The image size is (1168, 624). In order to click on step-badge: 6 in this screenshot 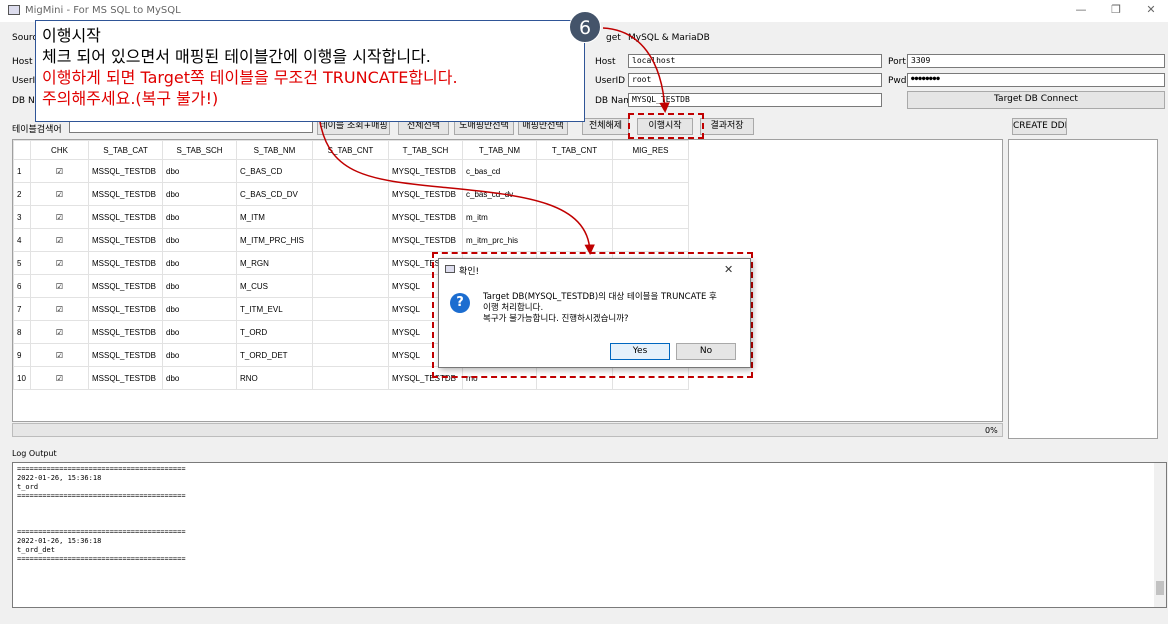, I will do `click(585, 27)`.